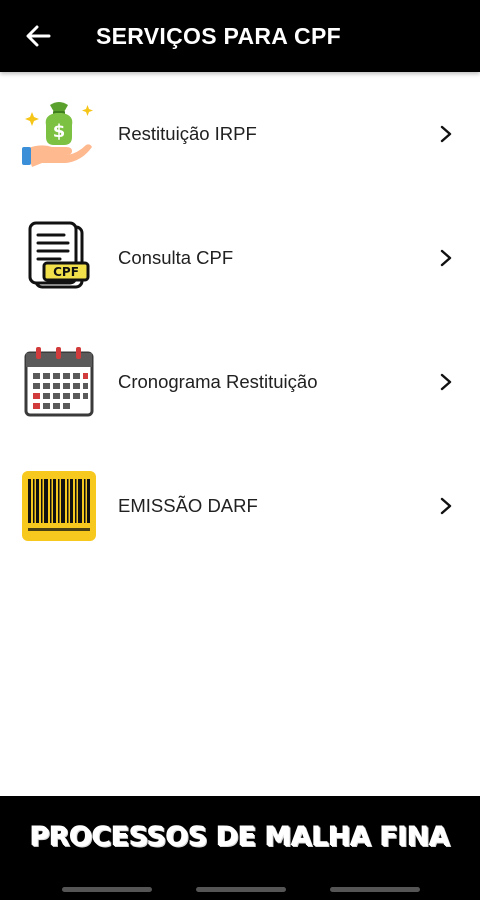 This screenshot has height=900, width=480. I want to click on nav-back-button, so click(375, 889).